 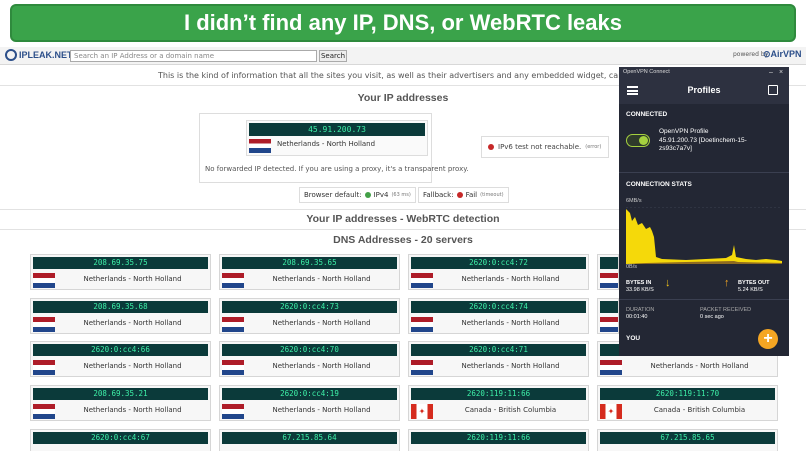 What do you see at coordinates (498, 307) in the screenshot?
I see `dns-ip: 2620:0:cc4:74` at bounding box center [498, 307].